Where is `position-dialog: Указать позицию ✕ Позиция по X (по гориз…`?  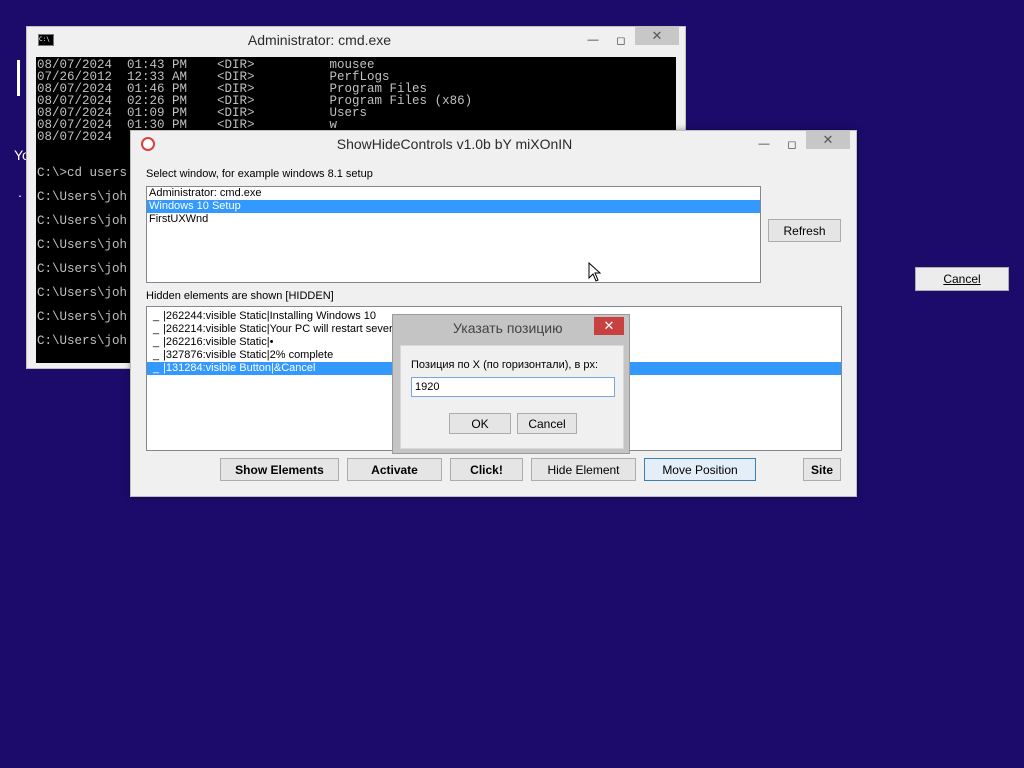
position-dialog: Указать позицию ✕ Позиция по X (по гориз… is located at coordinates (511, 384).